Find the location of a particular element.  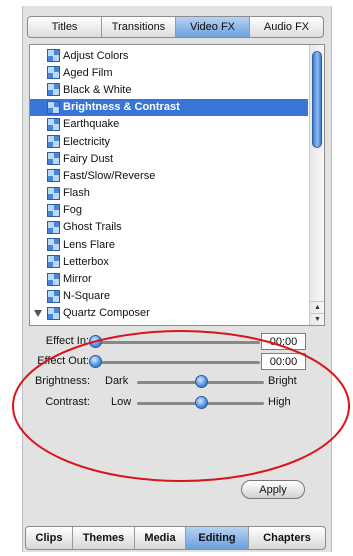

tab-media: Media is located at coordinates (160, 538).